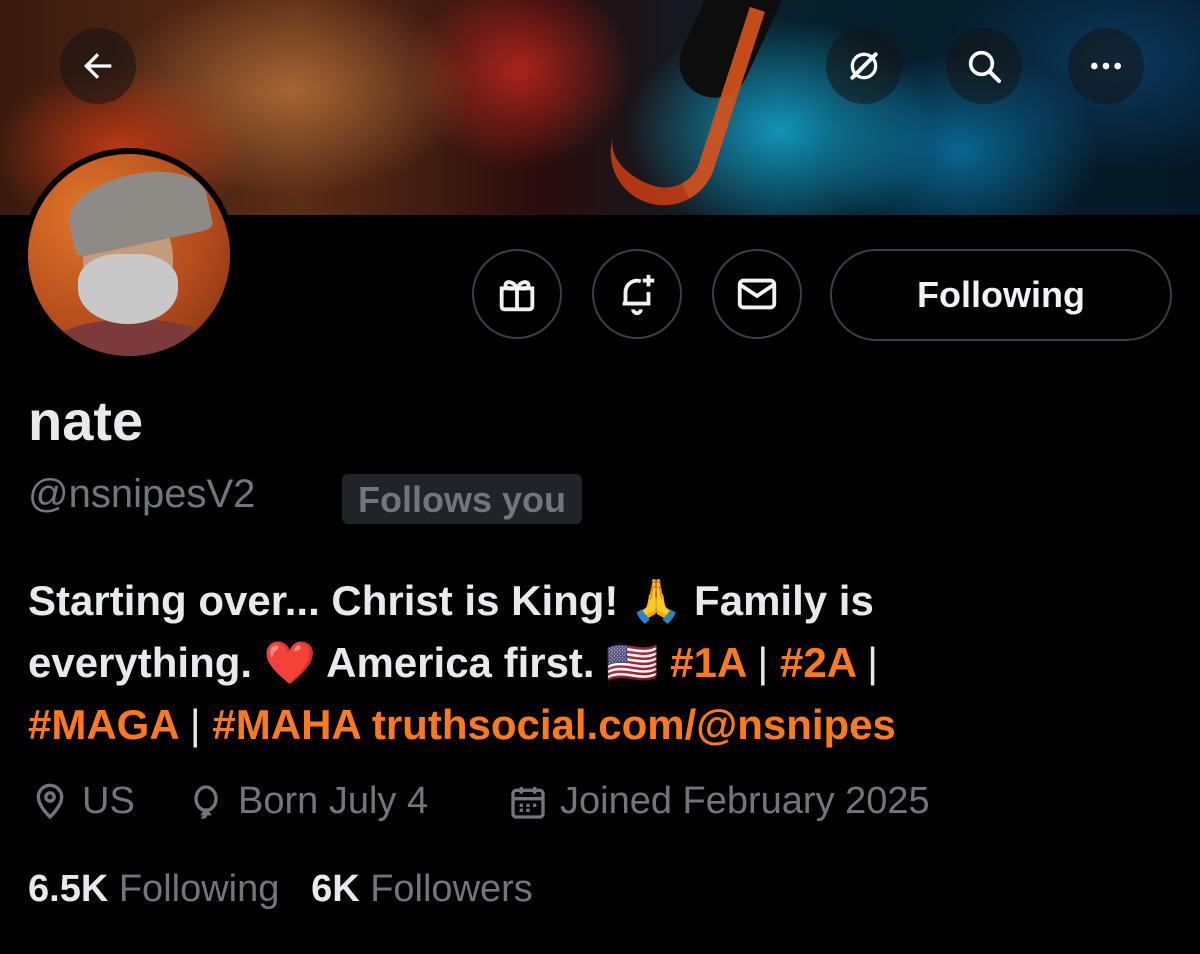 This screenshot has width=1200, height=954. I want to click on arrow-left-icon, so click(98, 66).